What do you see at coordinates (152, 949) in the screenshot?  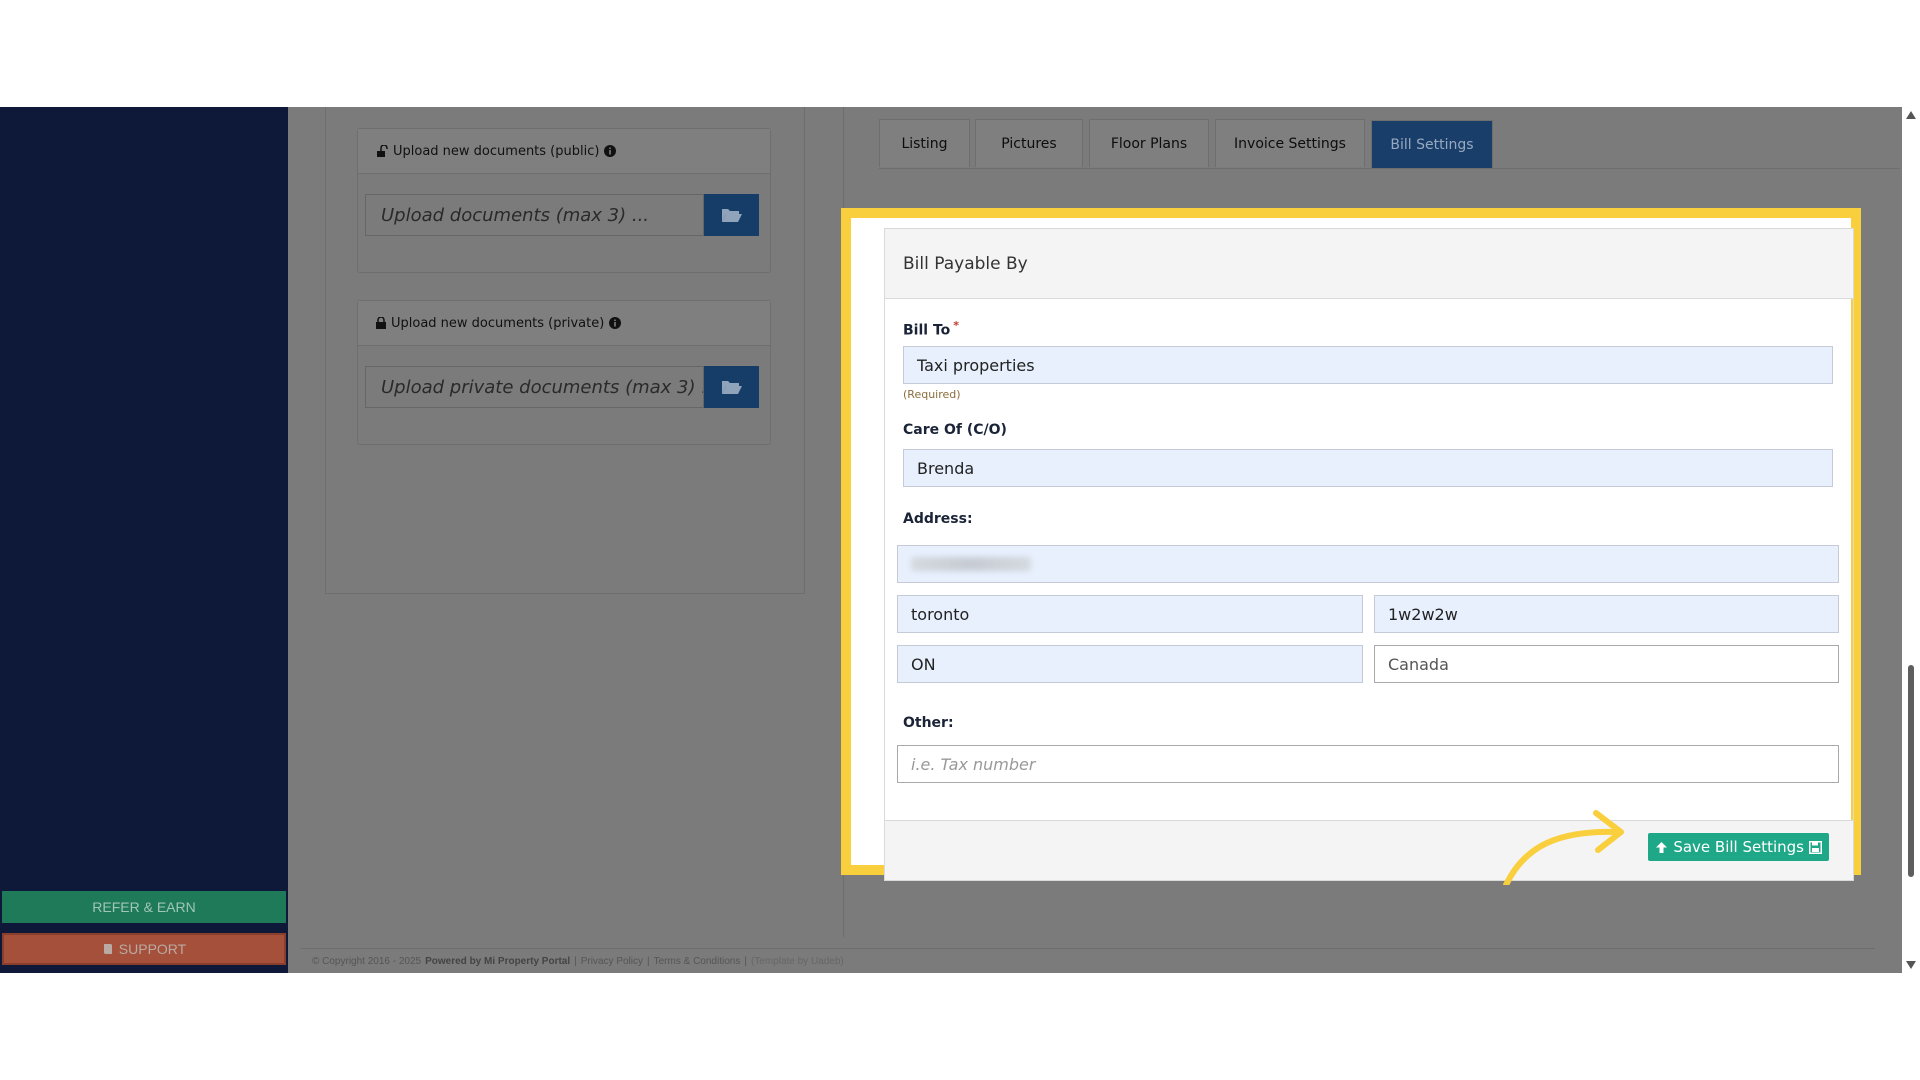 I see `support-label: SUPPORT` at bounding box center [152, 949].